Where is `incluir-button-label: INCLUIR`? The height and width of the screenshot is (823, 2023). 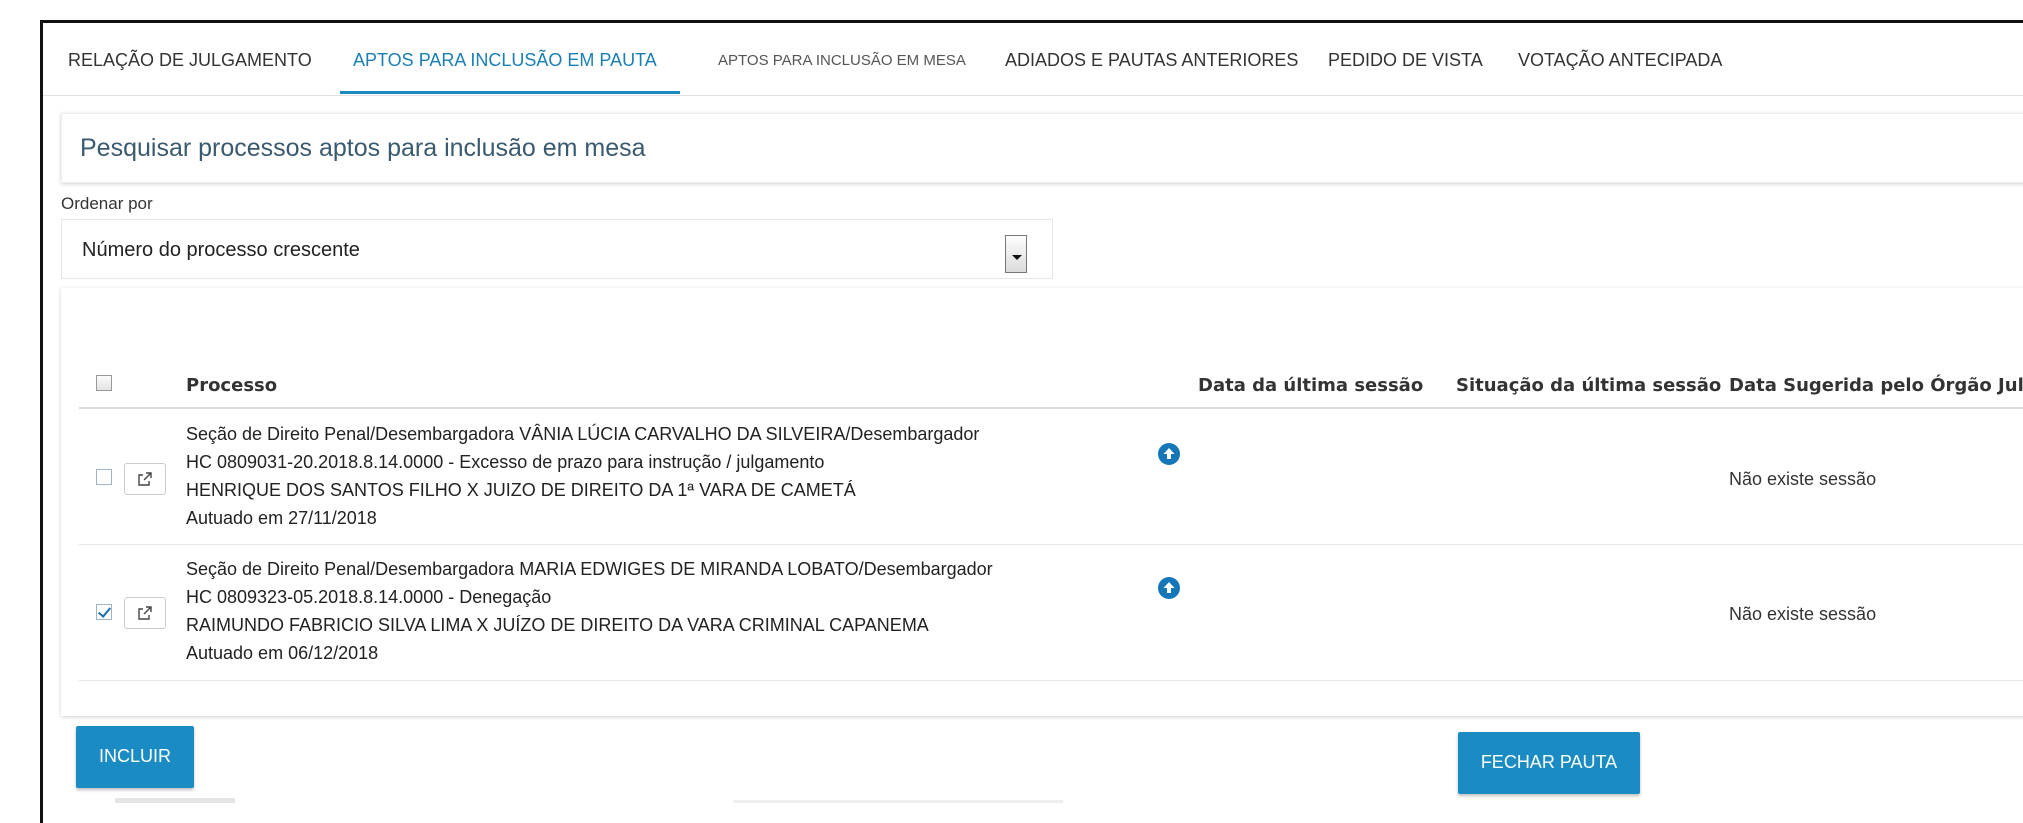
incluir-button-label: INCLUIR is located at coordinates (134, 756).